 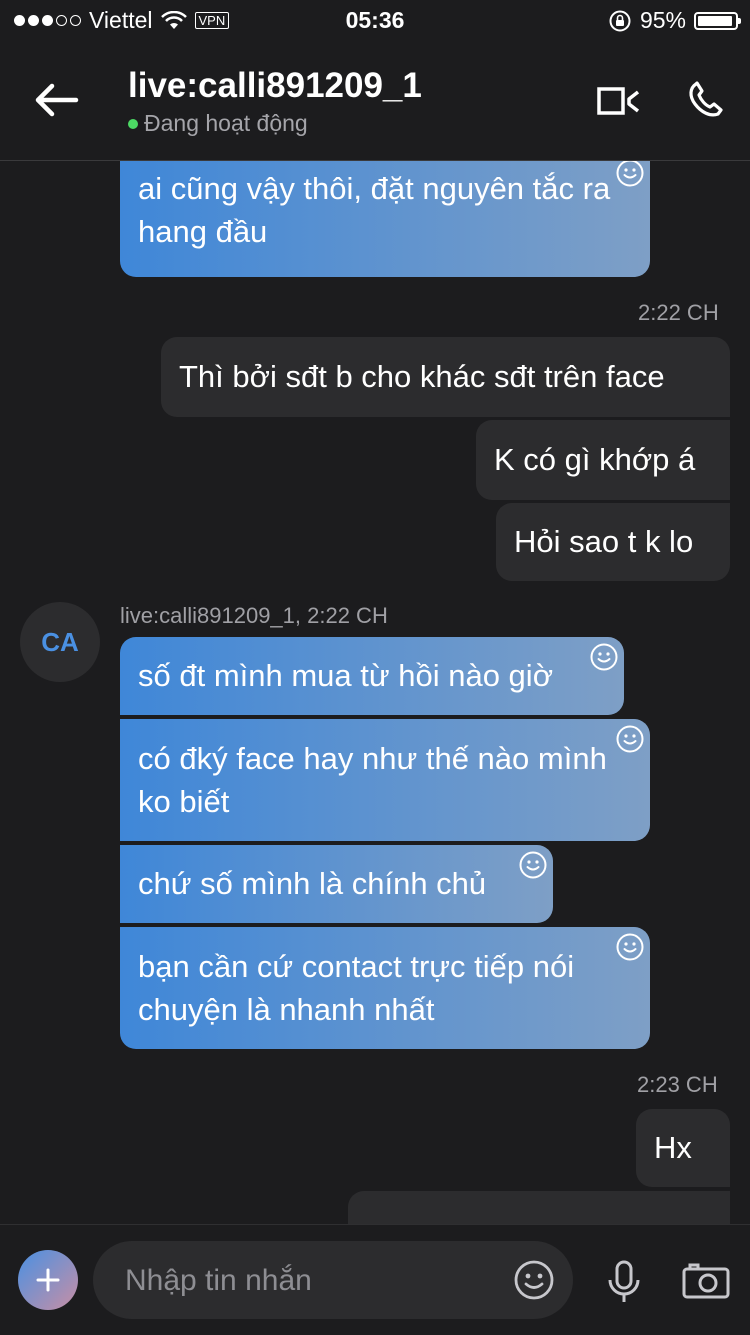 What do you see at coordinates (706, 100) in the screenshot?
I see `phone-call-icon` at bounding box center [706, 100].